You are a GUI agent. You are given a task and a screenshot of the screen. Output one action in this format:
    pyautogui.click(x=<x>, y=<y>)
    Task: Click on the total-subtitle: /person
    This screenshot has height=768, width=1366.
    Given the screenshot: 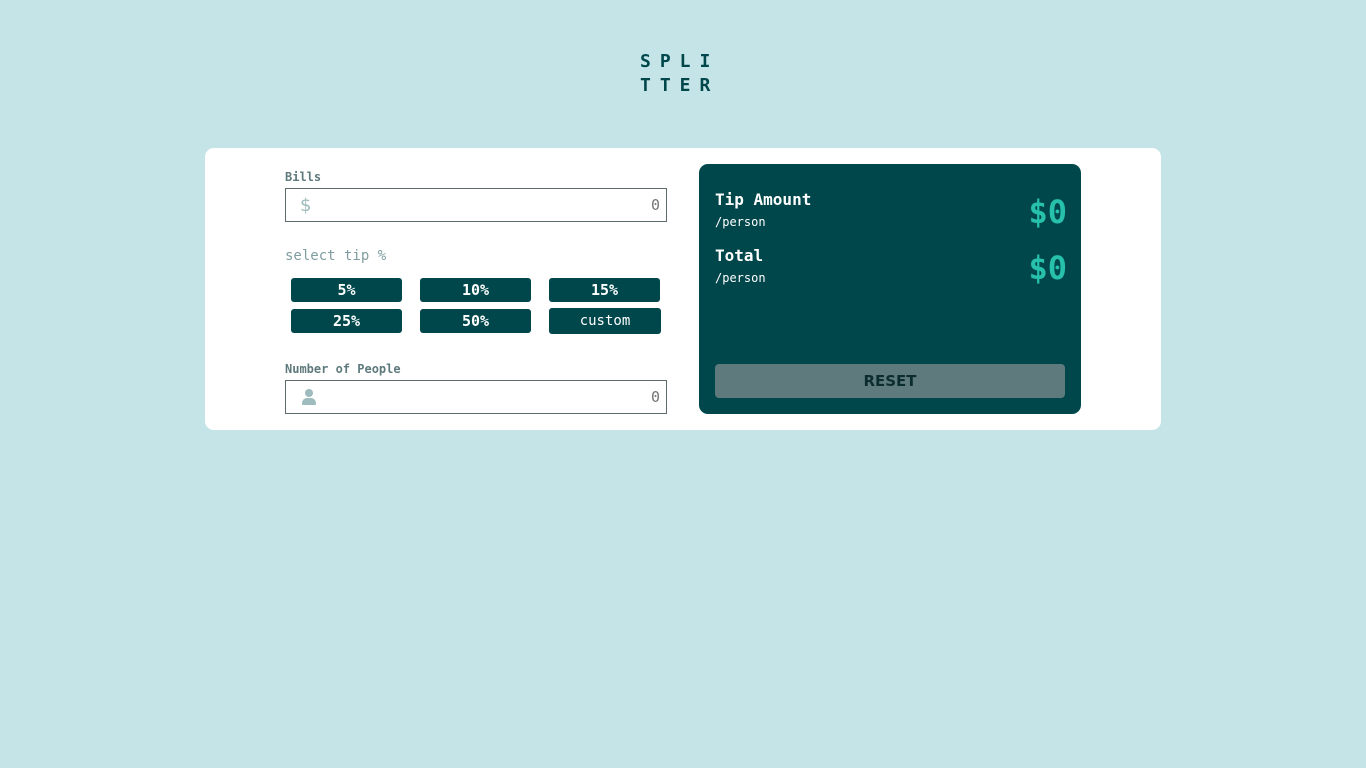 What is the action you would take?
    pyautogui.click(x=740, y=278)
    